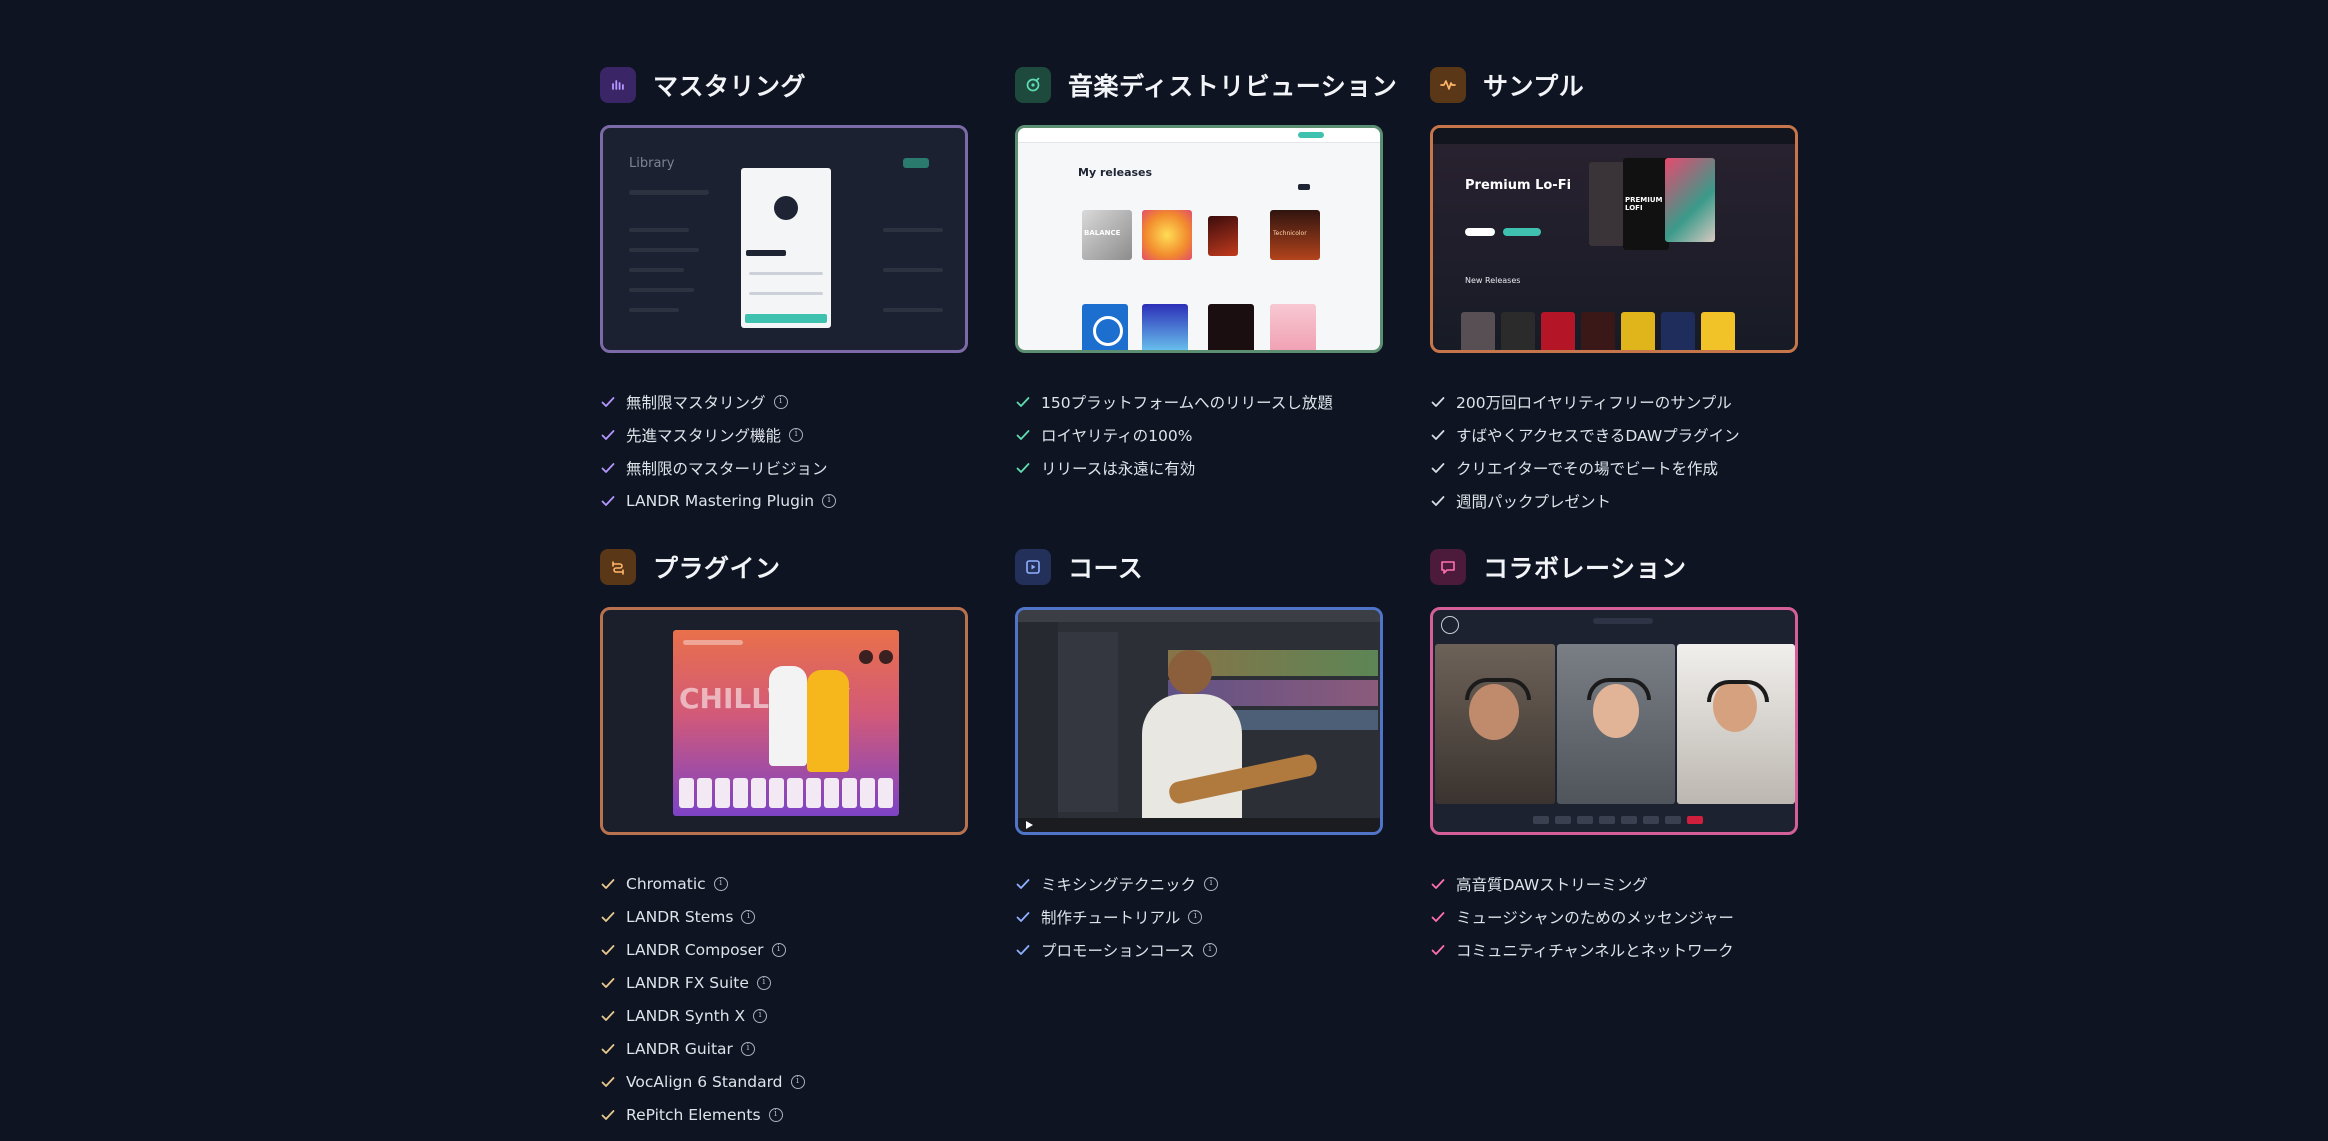 Image resolution: width=2328 pixels, height=1141 pixels. Describe the element at coordinates (718, 401) in the screenshot. I see `feature-item: 無制限マスタリング i` at that location.